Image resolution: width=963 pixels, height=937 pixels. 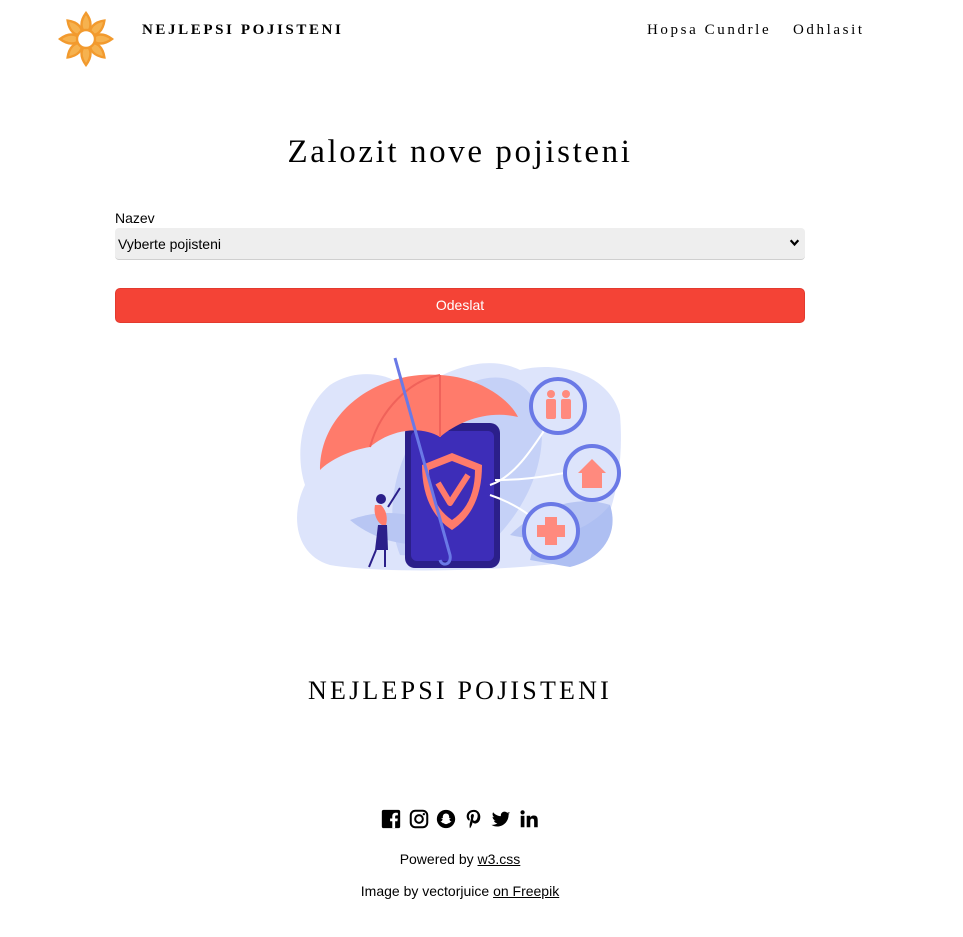 I want to click on credit-prefix: Image by vectorjuice, so click(x=425, y=891).